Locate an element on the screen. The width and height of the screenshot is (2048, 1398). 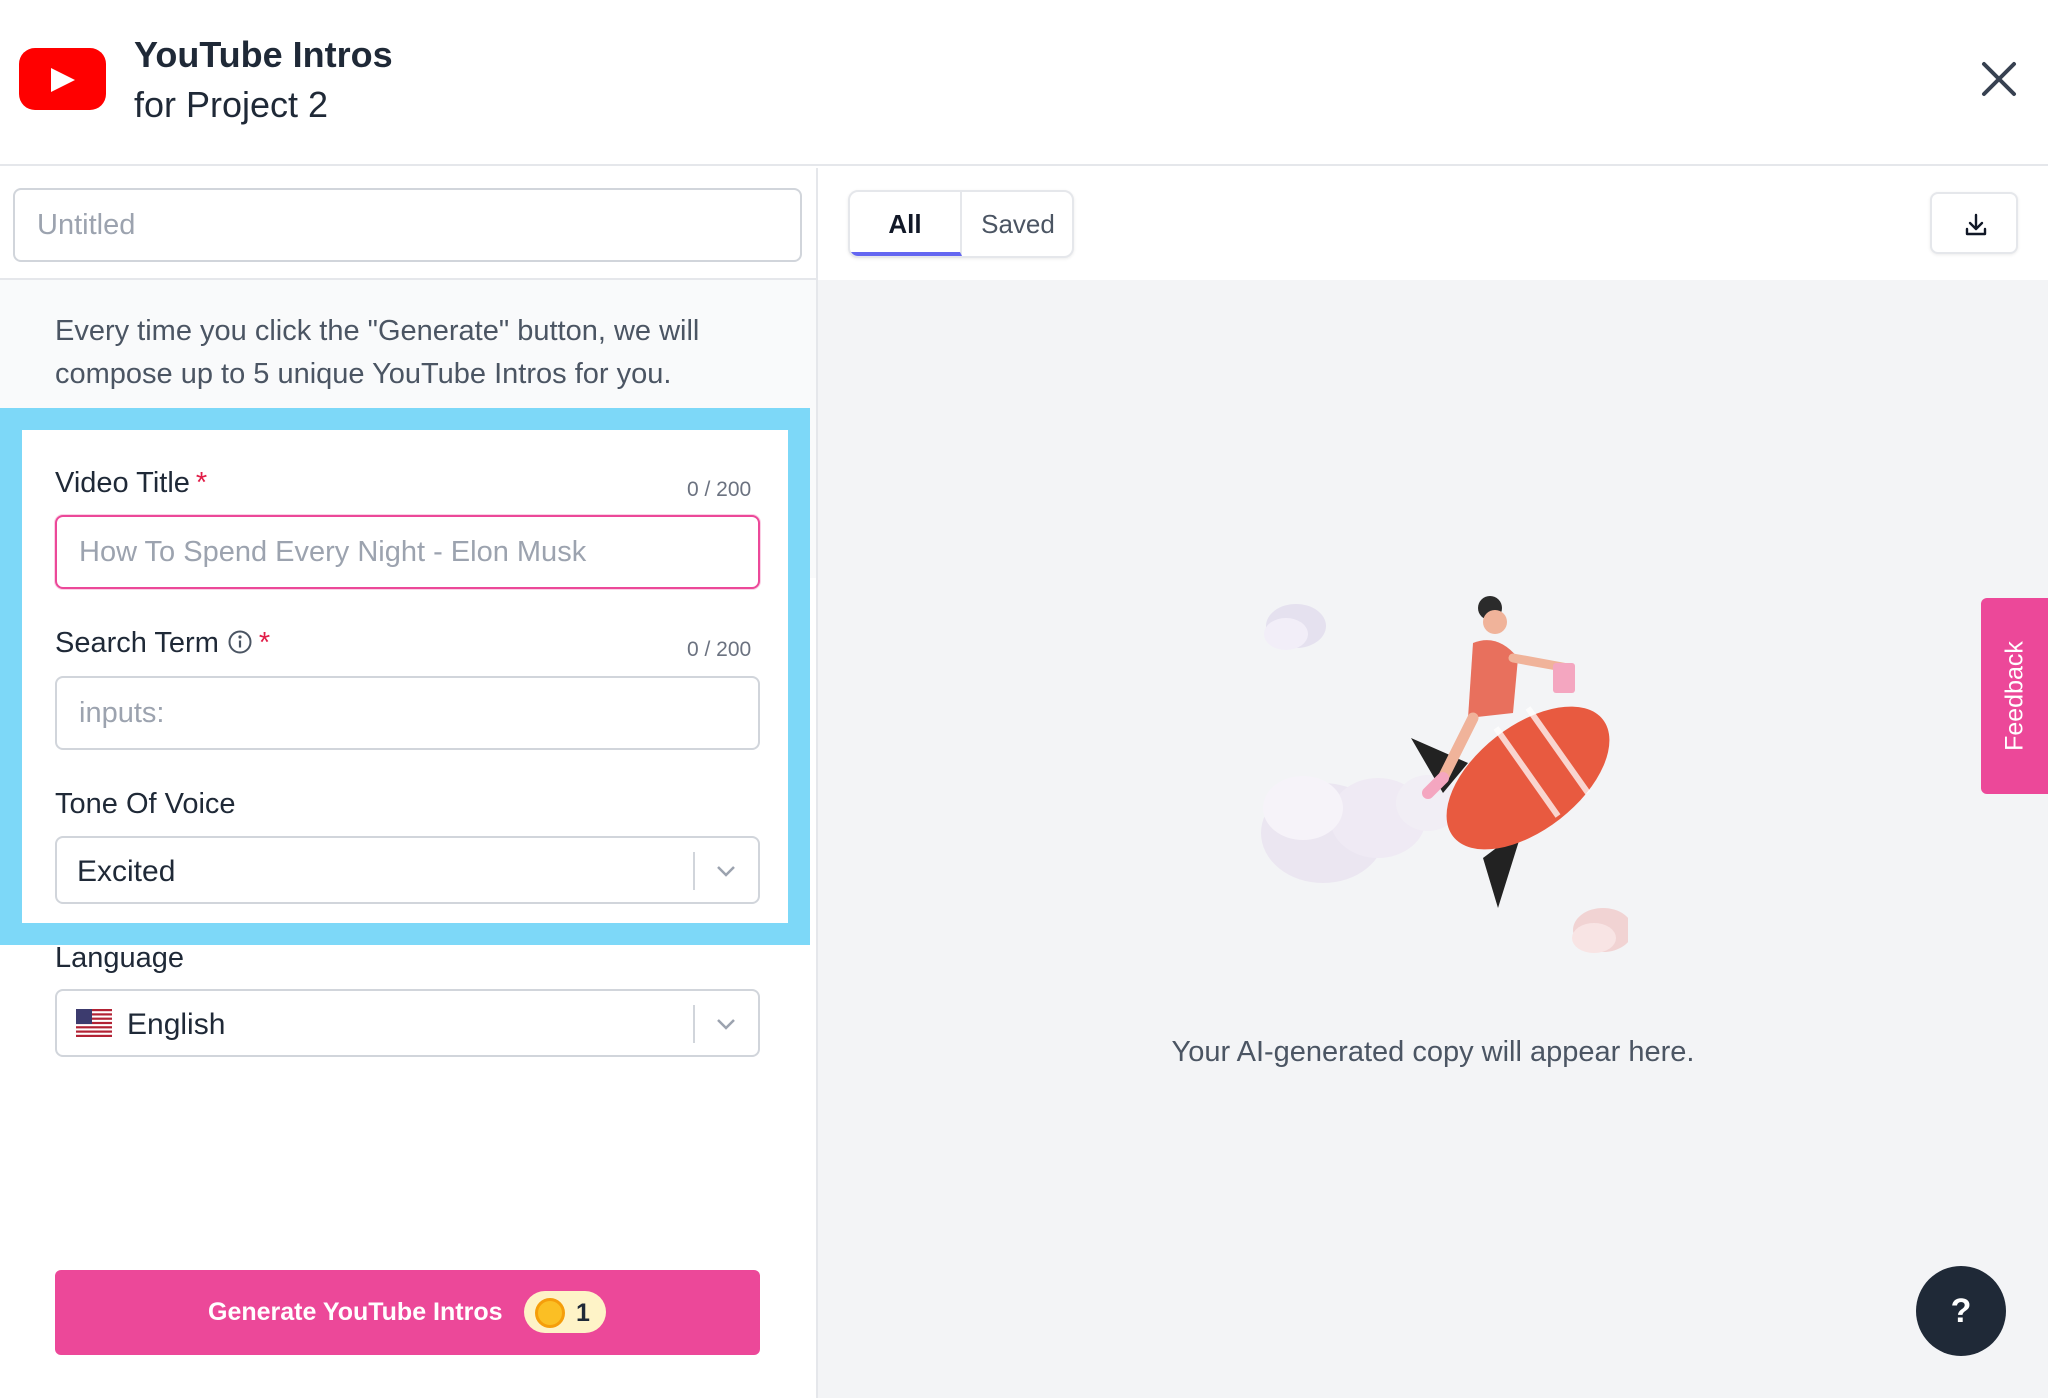
youtube-logo-icon is located at coordinates (62, 79).